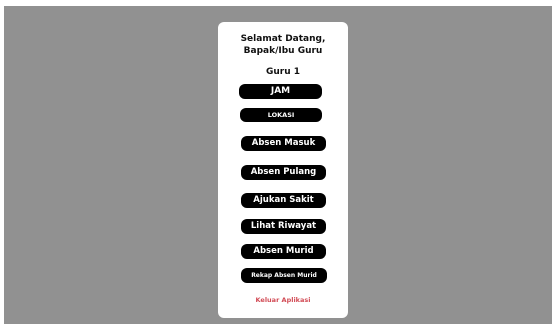  I want to click on absen-masuk-button: Absen Masuk, so click(283, 143).